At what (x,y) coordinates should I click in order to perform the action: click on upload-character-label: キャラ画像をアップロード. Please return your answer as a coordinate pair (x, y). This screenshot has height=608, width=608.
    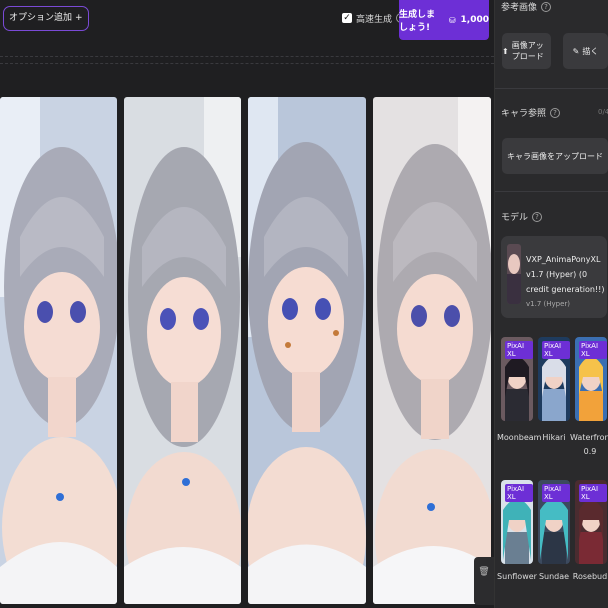
    Looking at the image, I should click on (555, 156).